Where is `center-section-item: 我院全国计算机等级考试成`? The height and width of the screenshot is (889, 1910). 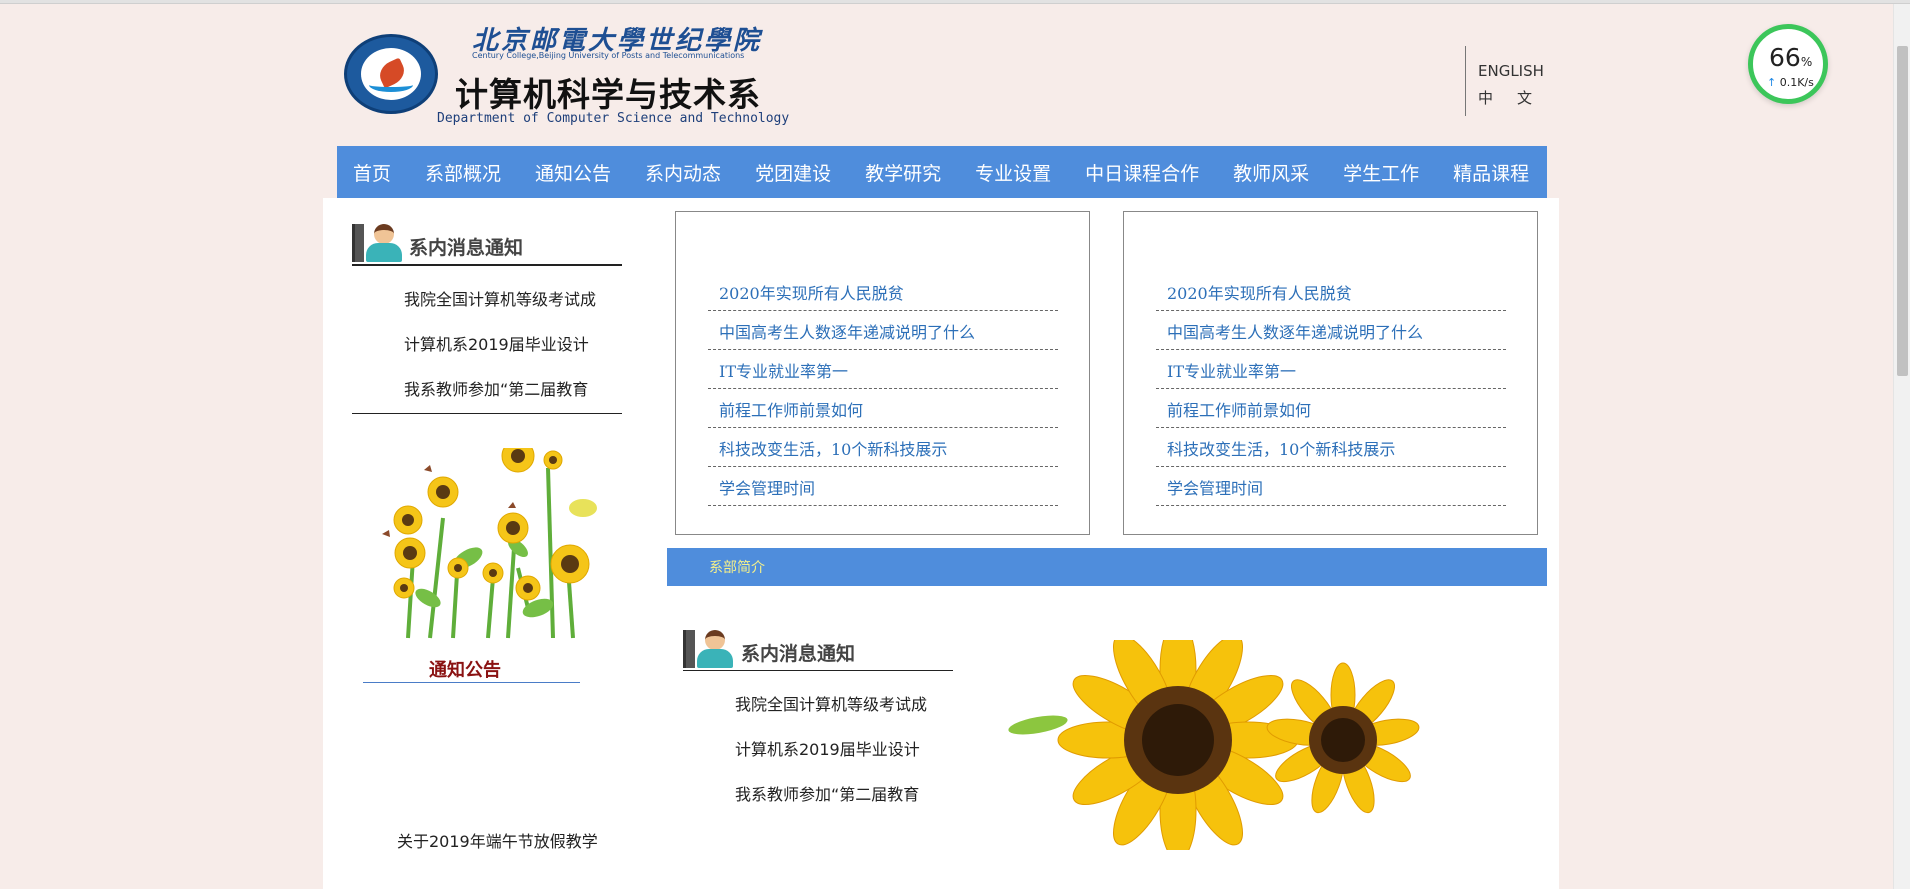 center-section-item: 我院全国计算机等级考试成 is located at coordinates (831, 703).